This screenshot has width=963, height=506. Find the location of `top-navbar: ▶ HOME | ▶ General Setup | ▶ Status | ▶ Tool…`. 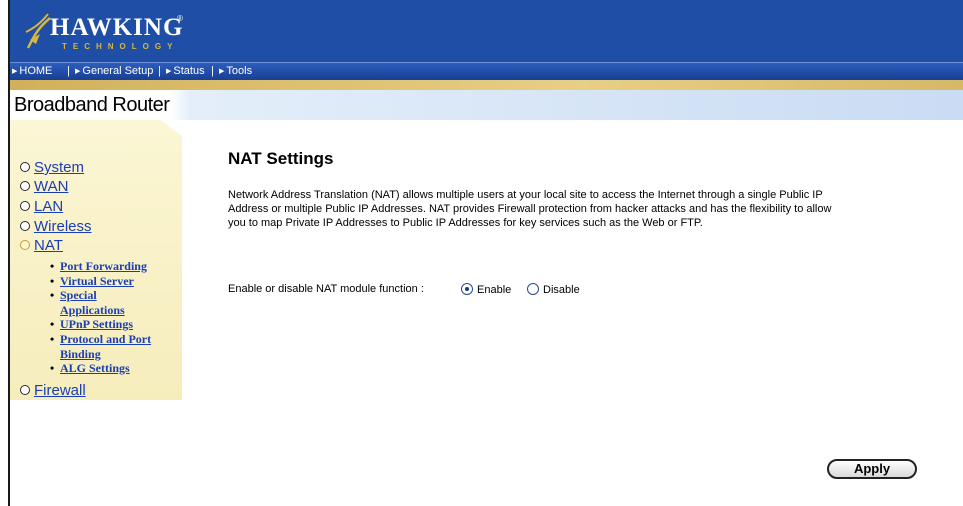

top-navbar: ▶ HOME | ▶ General Setup | ▶ Status | ▶ Tool… is located at coordinates (486, 71).